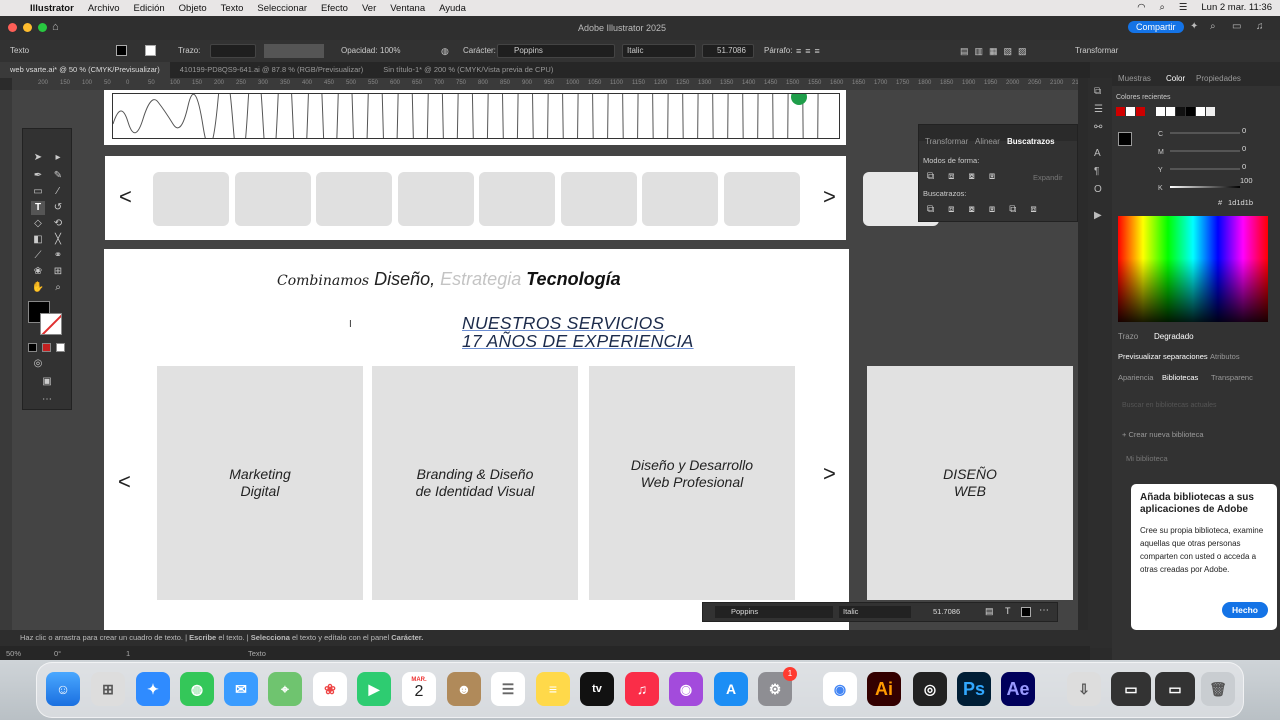 This screenshot has width=1280, height=720. I want to click on trash-icon: 🗑, so click(1218, 689).